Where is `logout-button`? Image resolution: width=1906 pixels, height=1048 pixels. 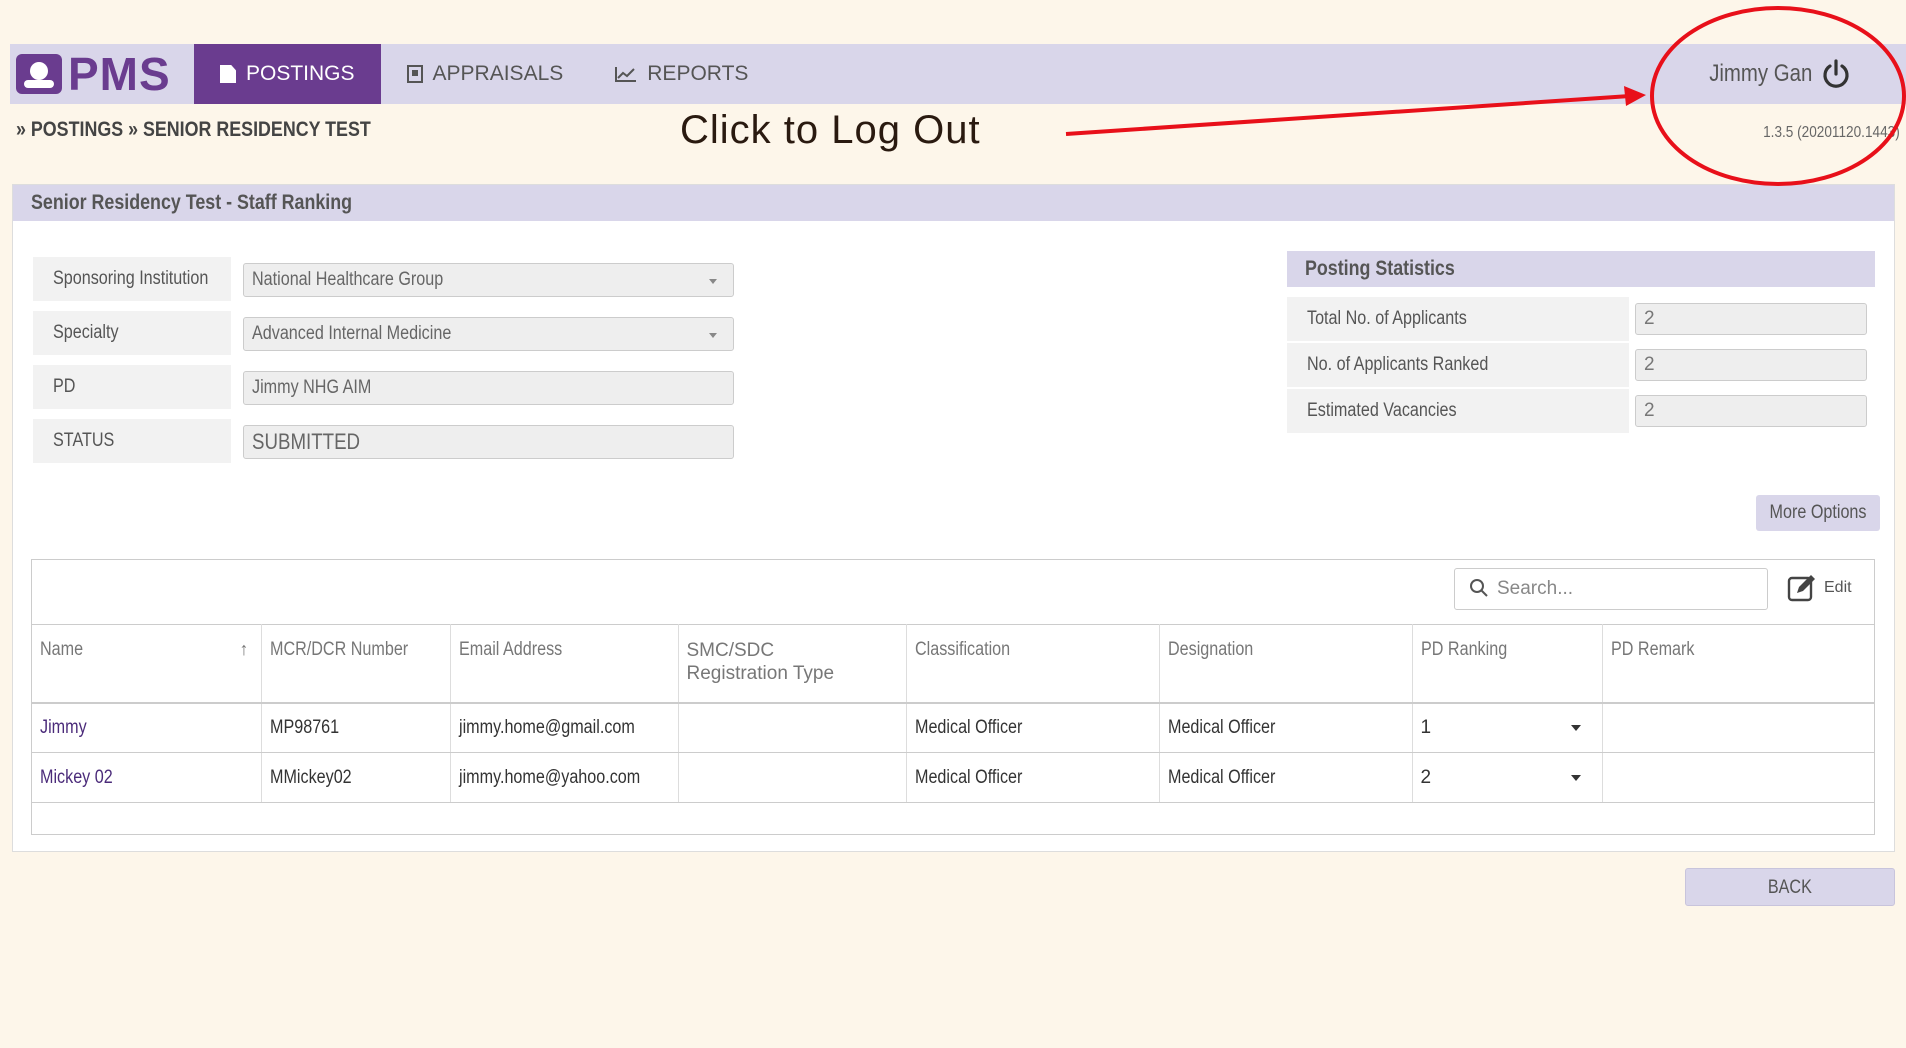
logout-button is located at coordinates (1836, 74).